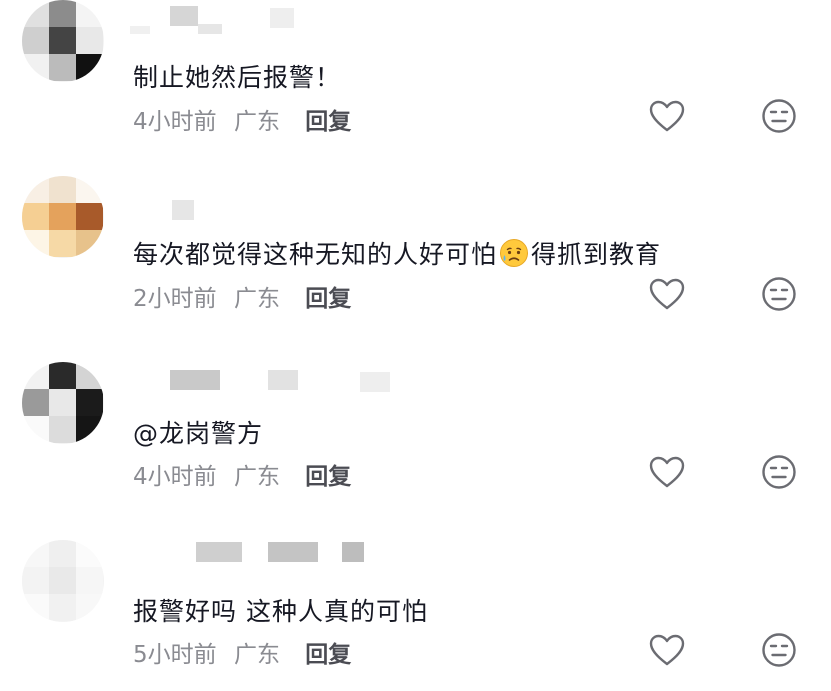 This screenshot has height=691, width=831. Describe the element at coordinates (175, 655) in the screenshot. I see `comment-time: 5小时前` at that location.